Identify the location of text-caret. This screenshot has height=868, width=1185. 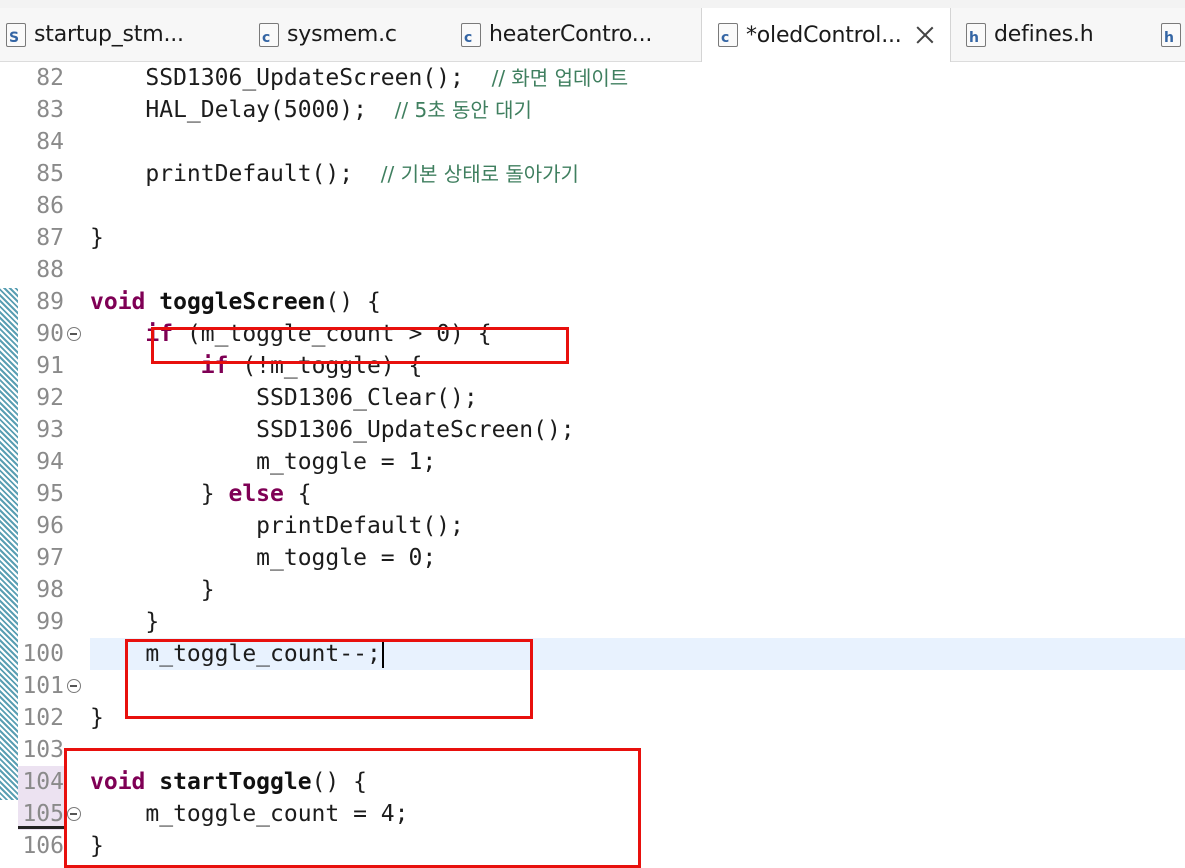
(382, 654).